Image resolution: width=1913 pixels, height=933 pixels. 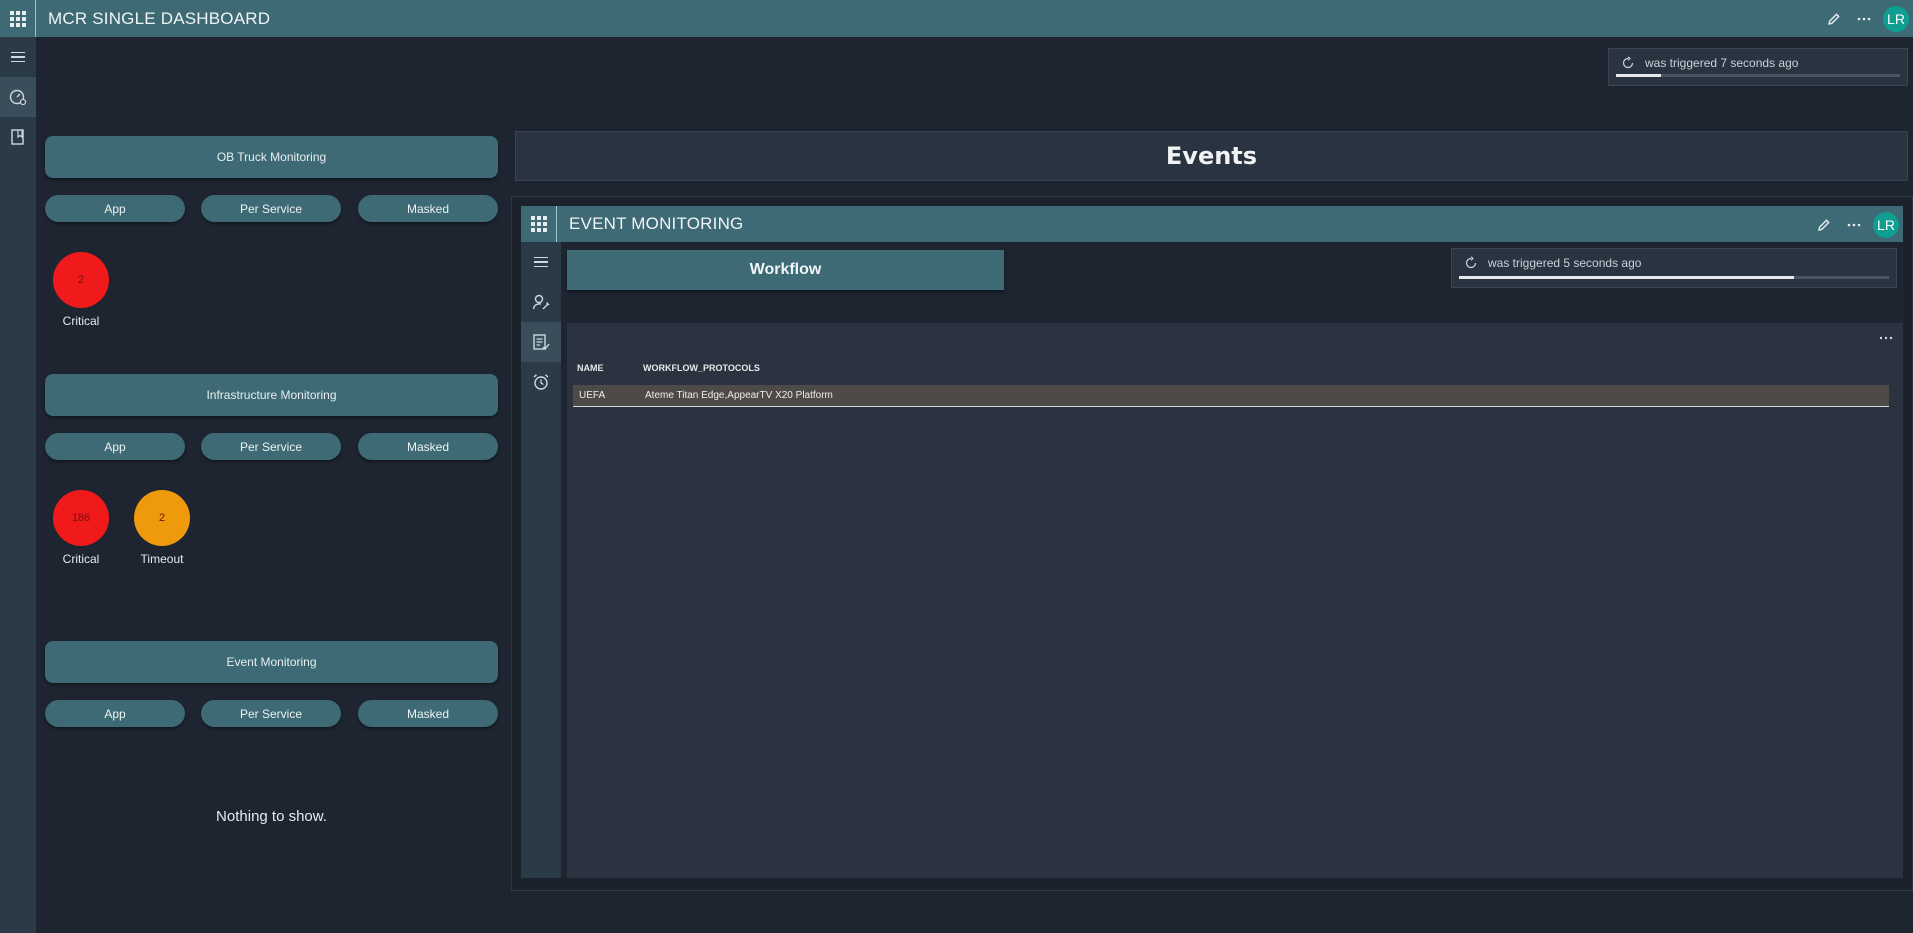 What do you see at coordinates (271, 662) in the screenshot?
I see `event-monitoring-button: Event Monitoring` at bounding box center [271, 662].